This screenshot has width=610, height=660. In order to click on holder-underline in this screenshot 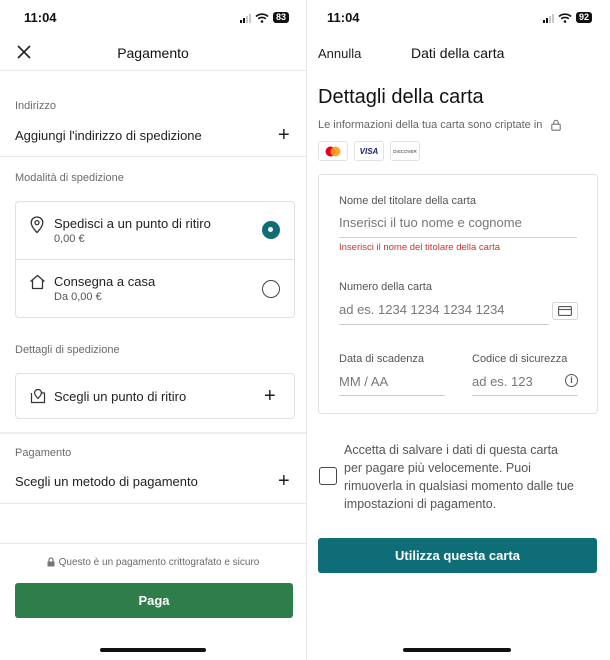, I will do `click(458, 237)`.